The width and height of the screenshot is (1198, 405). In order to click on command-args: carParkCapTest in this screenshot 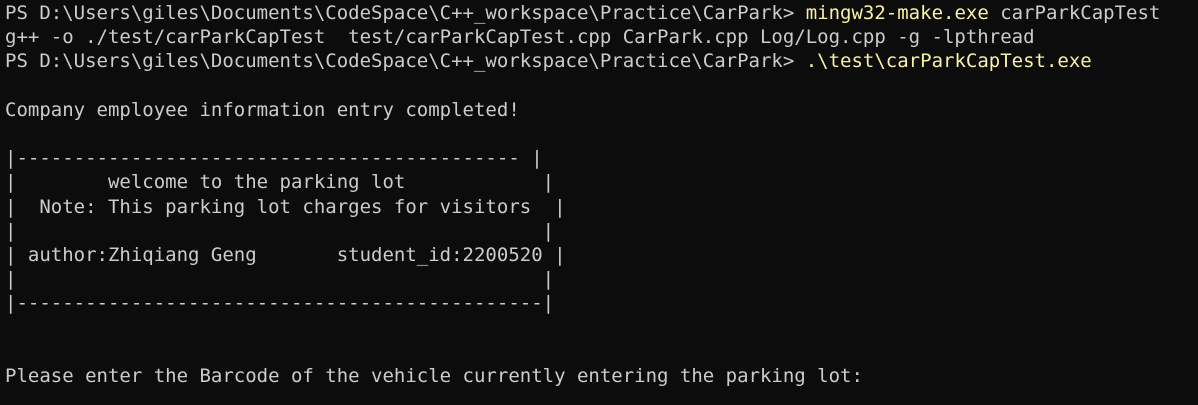, I will do `click(1074, 13)`.